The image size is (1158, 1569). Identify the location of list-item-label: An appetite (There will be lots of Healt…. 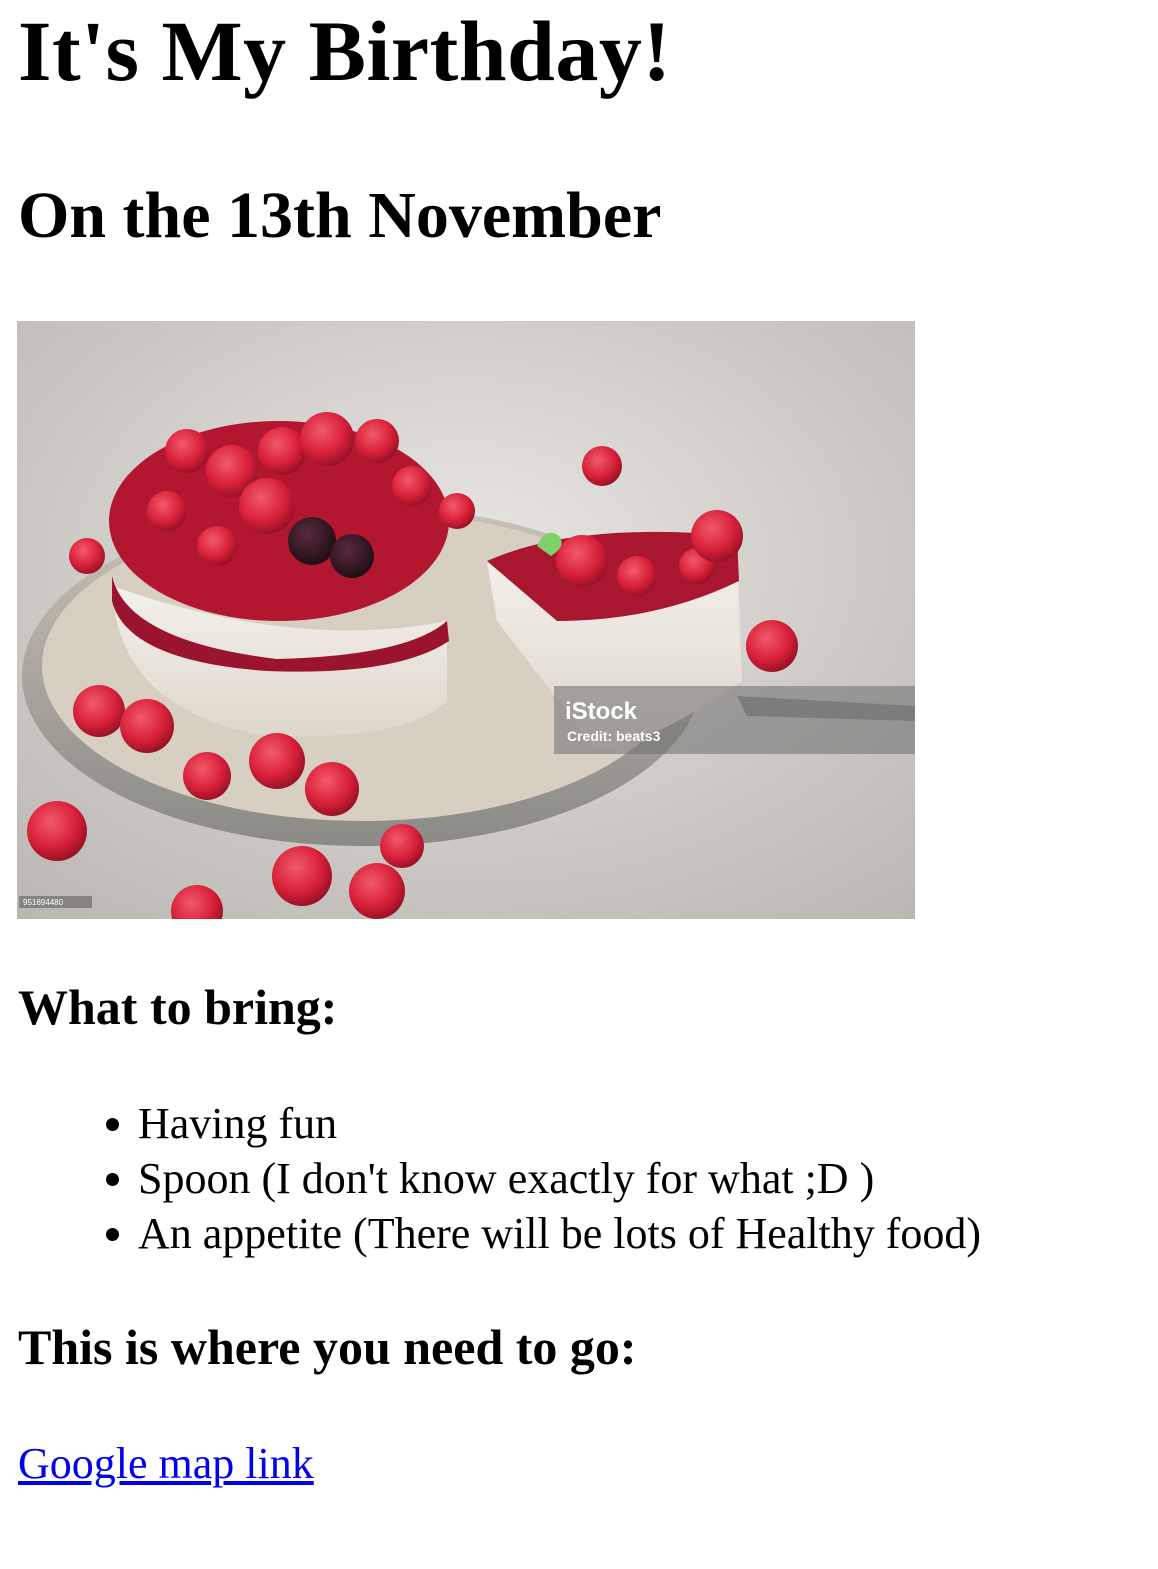
(560, 1233).